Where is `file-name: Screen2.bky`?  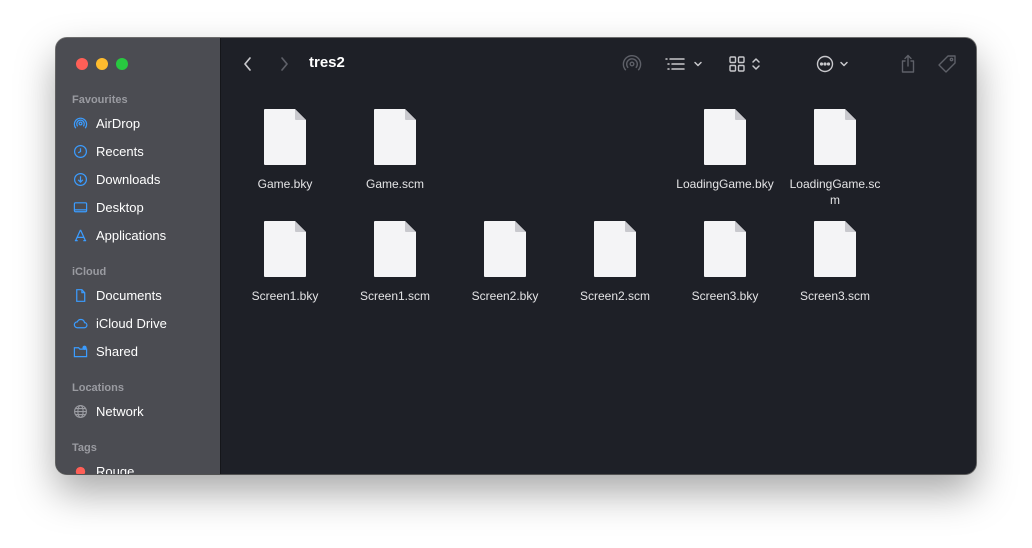
file-name: Screen2.bky is located at coordinates (505, 296).